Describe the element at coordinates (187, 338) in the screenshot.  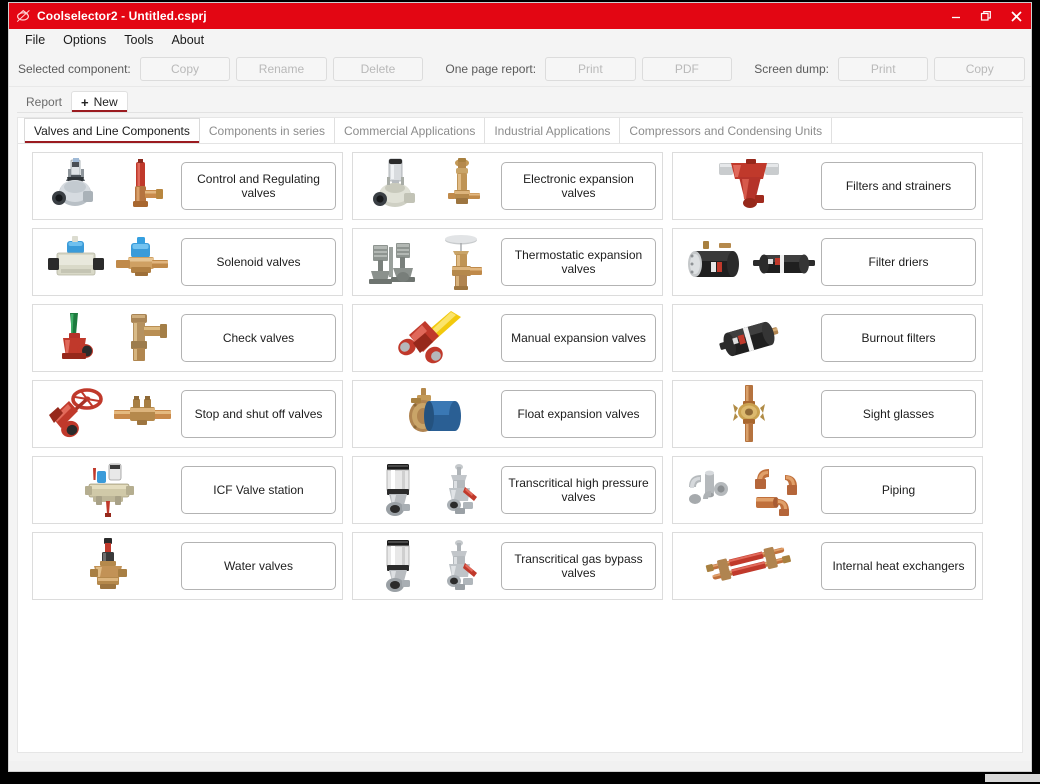
I see `category-card-check-valves: Check valves` at that location.